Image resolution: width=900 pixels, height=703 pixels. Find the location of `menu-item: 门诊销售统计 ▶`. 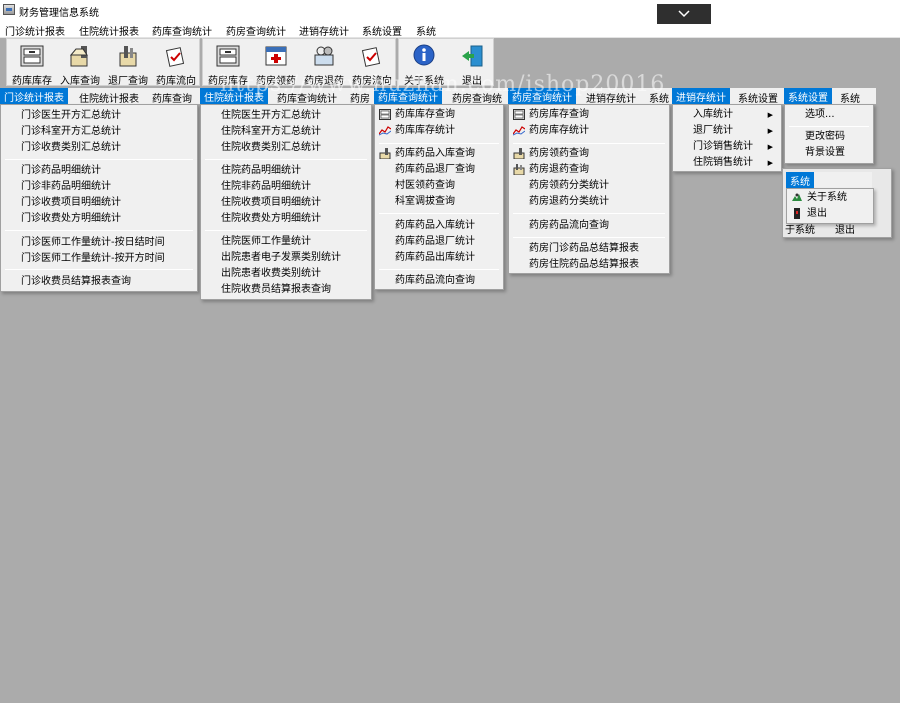

menu-item: 门诊销售统计 ▶ is located at coordinates (727, 147).